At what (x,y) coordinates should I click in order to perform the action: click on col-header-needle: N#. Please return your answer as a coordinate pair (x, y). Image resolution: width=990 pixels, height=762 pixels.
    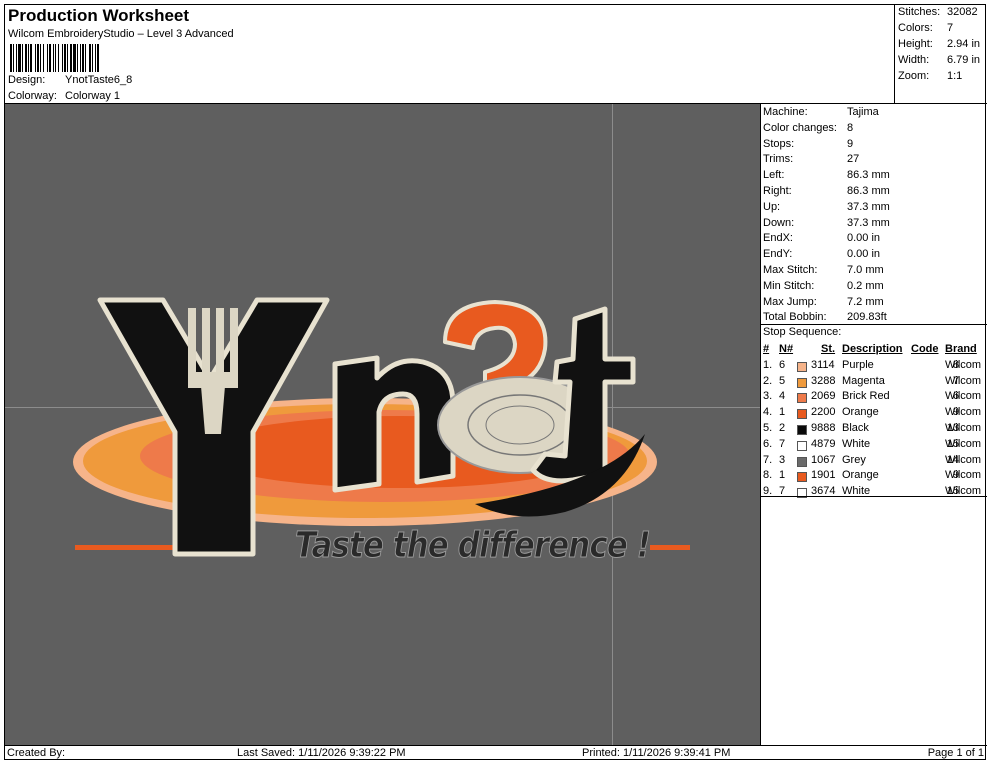
    Looking at the image, I should click on (786, 349).